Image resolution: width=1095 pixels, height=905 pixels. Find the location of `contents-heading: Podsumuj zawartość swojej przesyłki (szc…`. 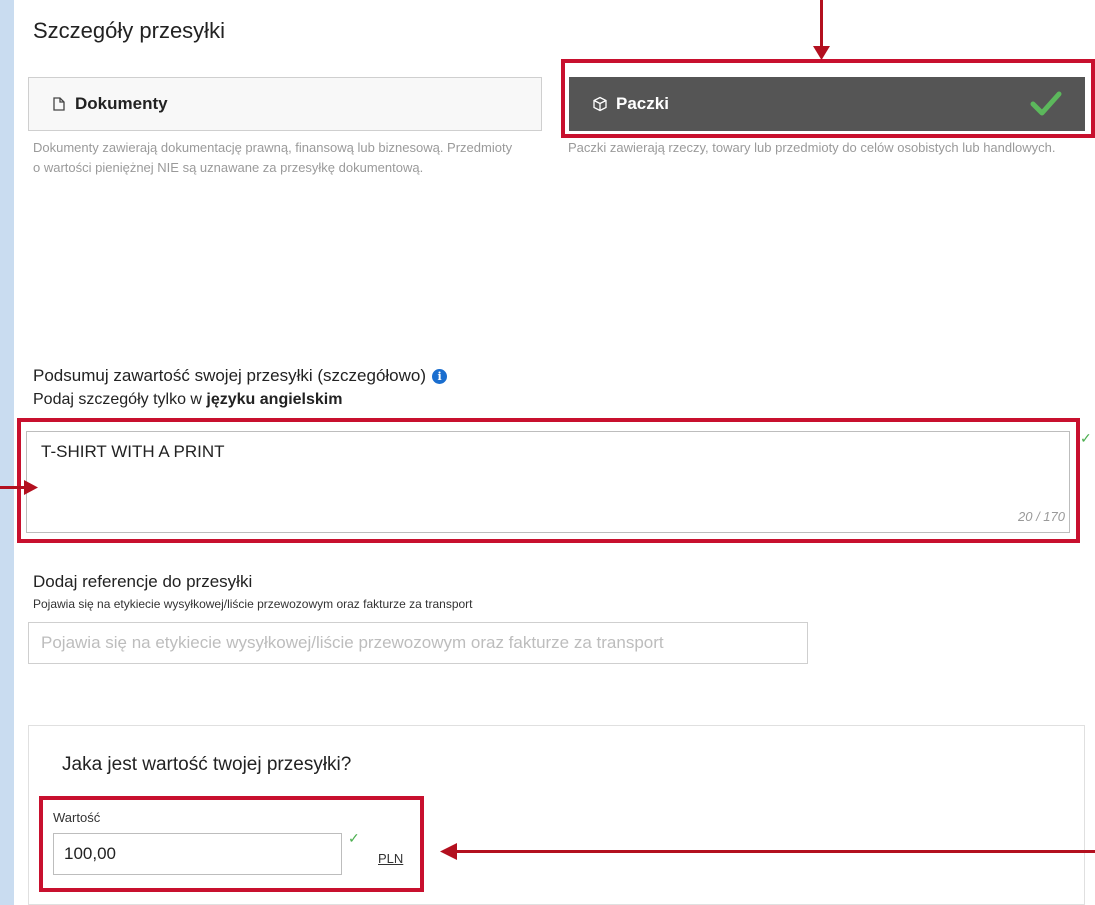

contents-heading: Podsumuj zawartość swojej przesyłki (szc… is located at coordinates (240, 376).